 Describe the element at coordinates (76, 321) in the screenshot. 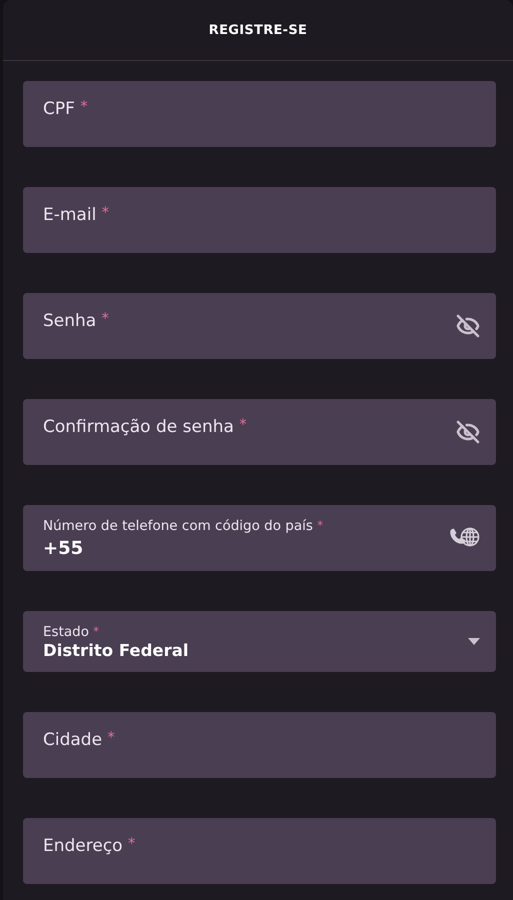

I see `field-label: Senha *` at that location.